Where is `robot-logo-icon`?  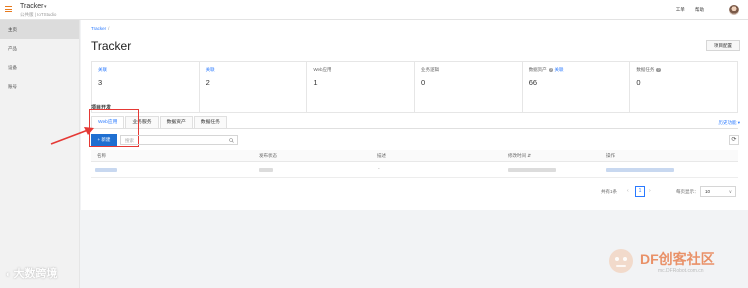 robot-logo-icon is located at coordinates (621, 261).